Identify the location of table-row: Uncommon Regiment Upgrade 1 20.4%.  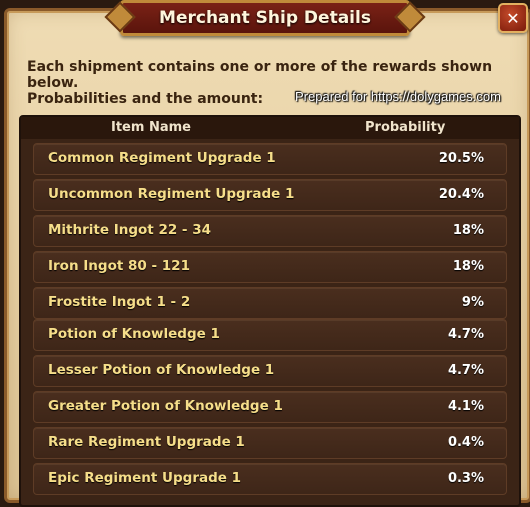
(270, 195).